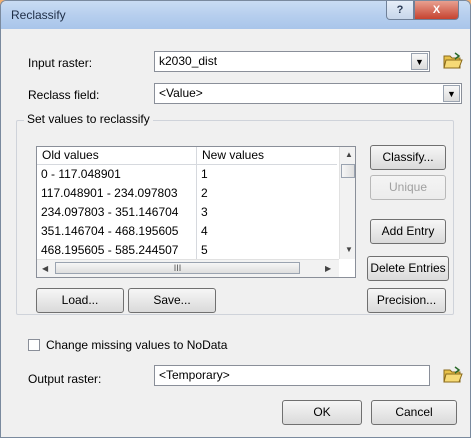 The width and height of the screenshot is (471, 438). I want to click on window-title: Reclassify, so click(38, 15).